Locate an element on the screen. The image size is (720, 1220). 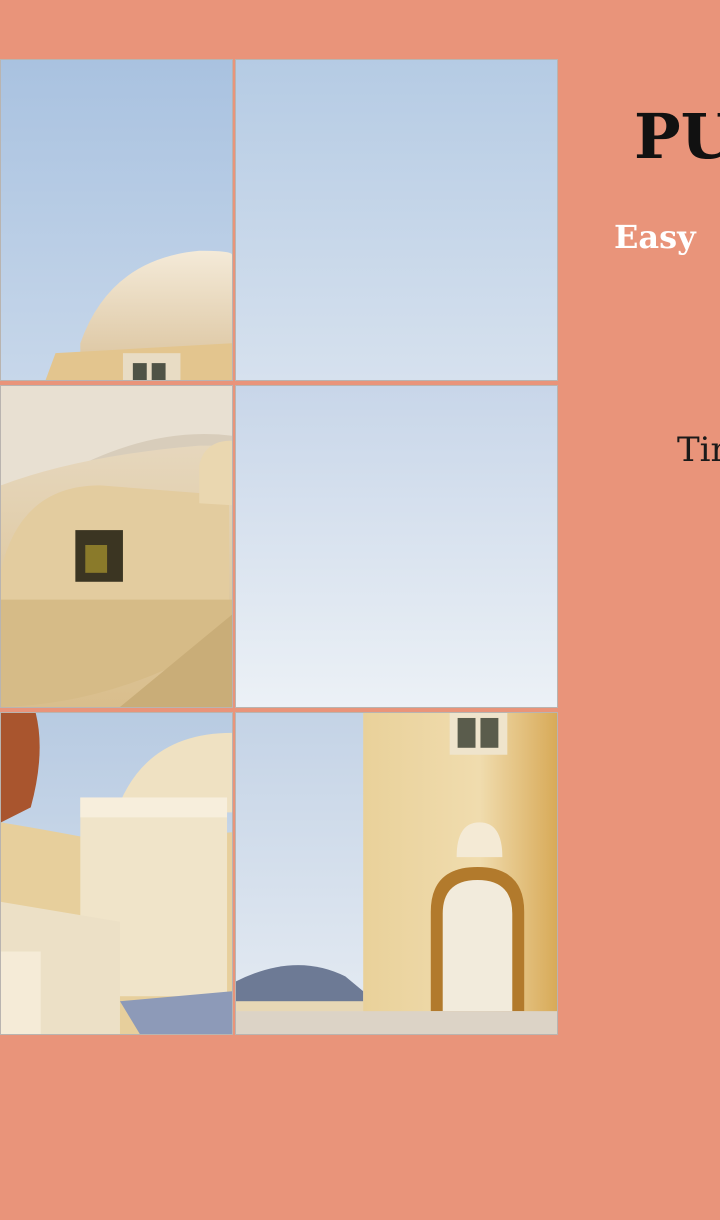
difficulty-selector: Easy is located at coordinates (655, 237).